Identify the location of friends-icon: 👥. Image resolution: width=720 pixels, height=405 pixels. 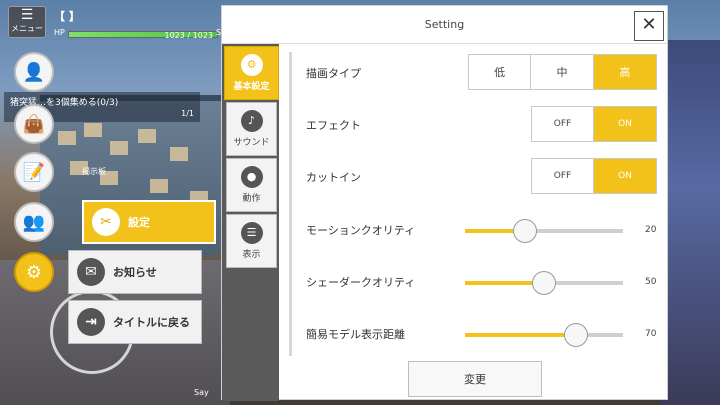
(34, 222).